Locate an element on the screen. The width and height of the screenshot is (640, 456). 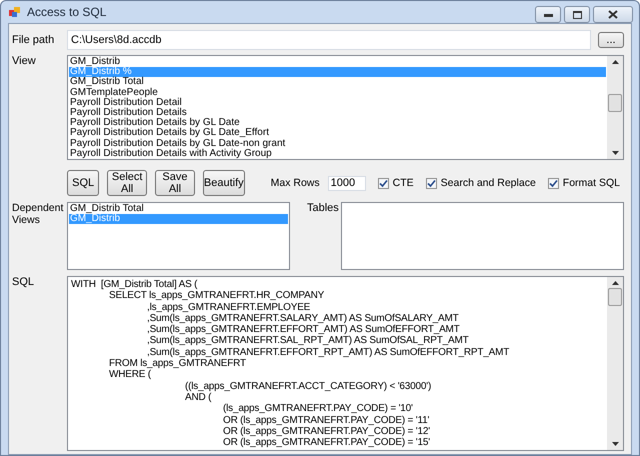
list-item: GMTemplatePeople is located at coordinates (337, 93).